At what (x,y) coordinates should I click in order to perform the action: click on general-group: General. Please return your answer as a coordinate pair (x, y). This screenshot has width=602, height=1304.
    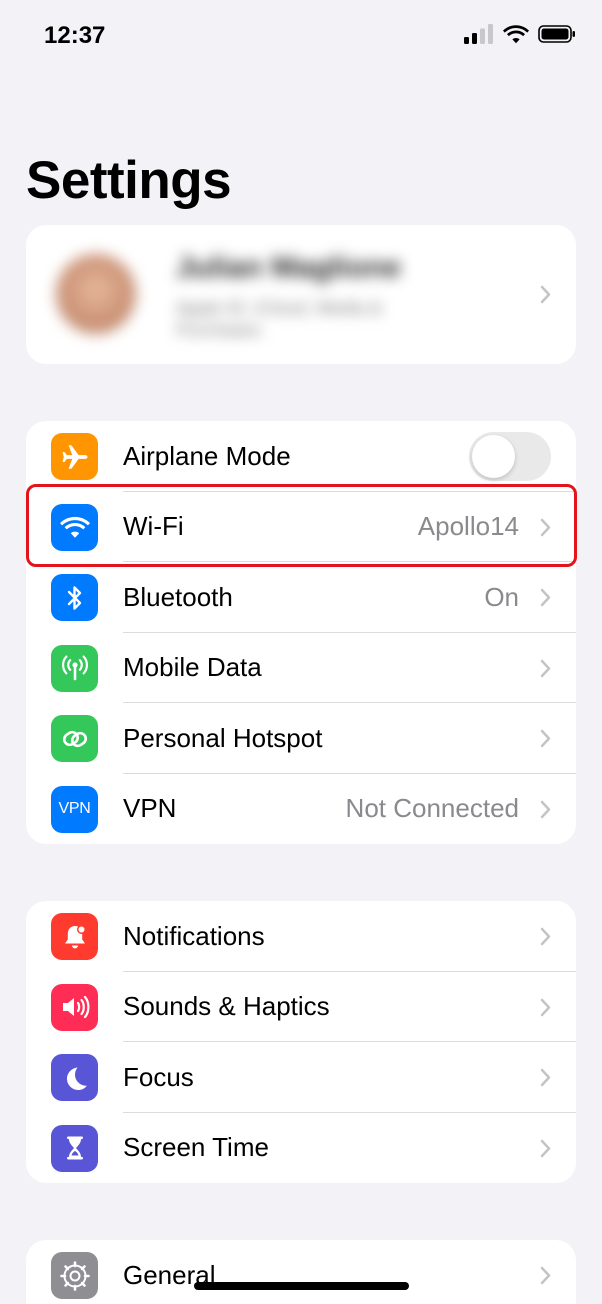
    Looking at the image, I should click on (301, 1272).